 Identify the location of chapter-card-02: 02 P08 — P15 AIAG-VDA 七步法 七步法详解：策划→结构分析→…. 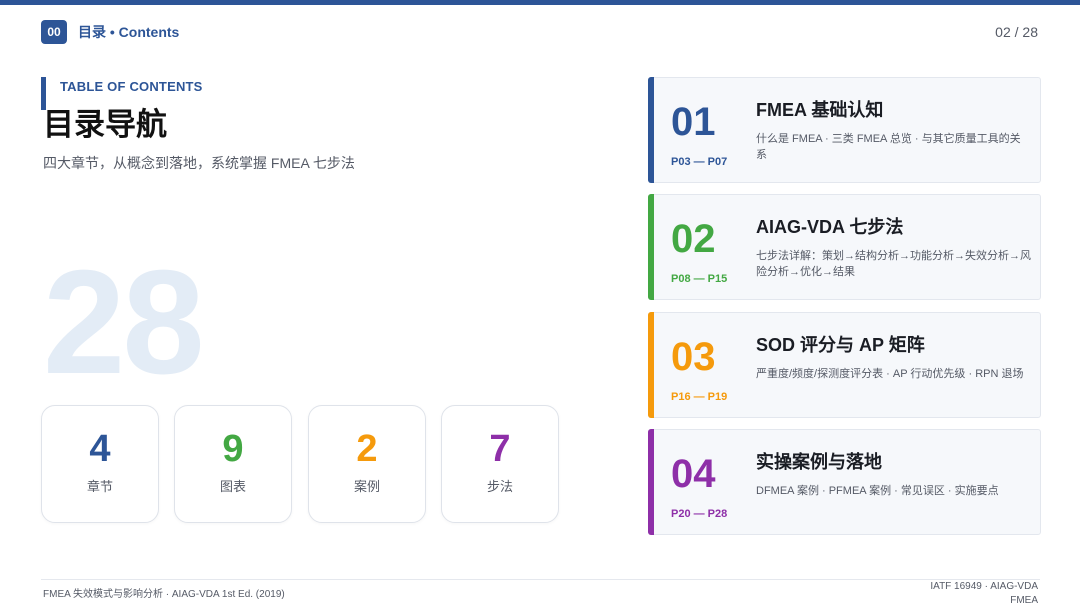
(844, 247).